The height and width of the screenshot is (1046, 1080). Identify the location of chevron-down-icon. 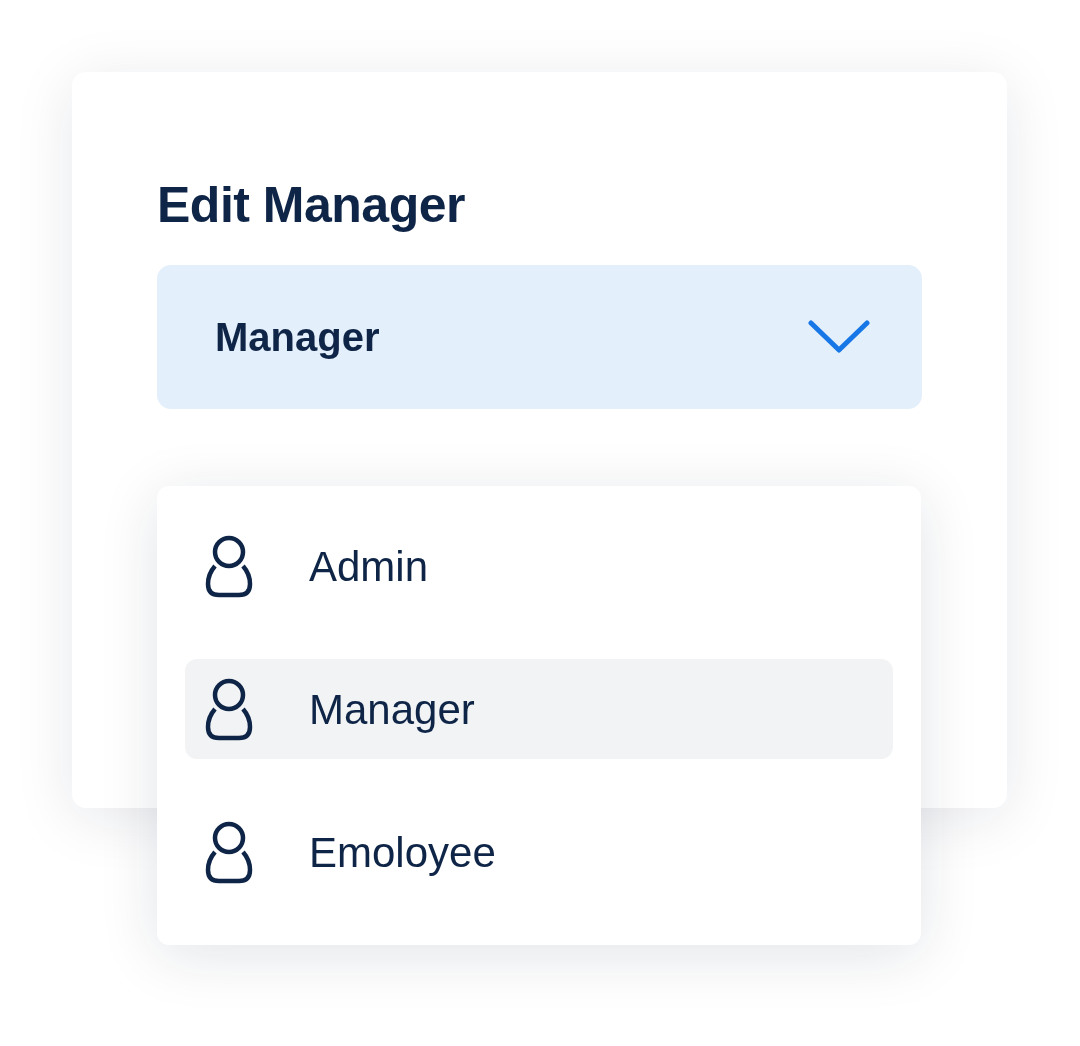
(839, 337).